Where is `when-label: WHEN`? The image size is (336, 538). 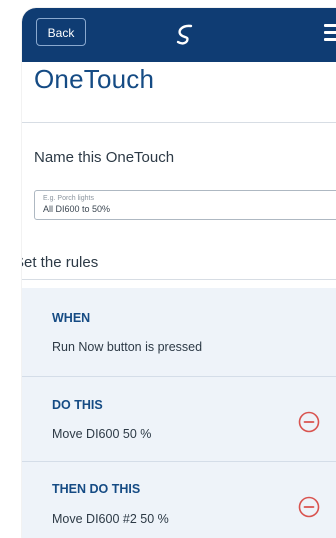
when-label: WHEN is located at coordinates (71, 318).